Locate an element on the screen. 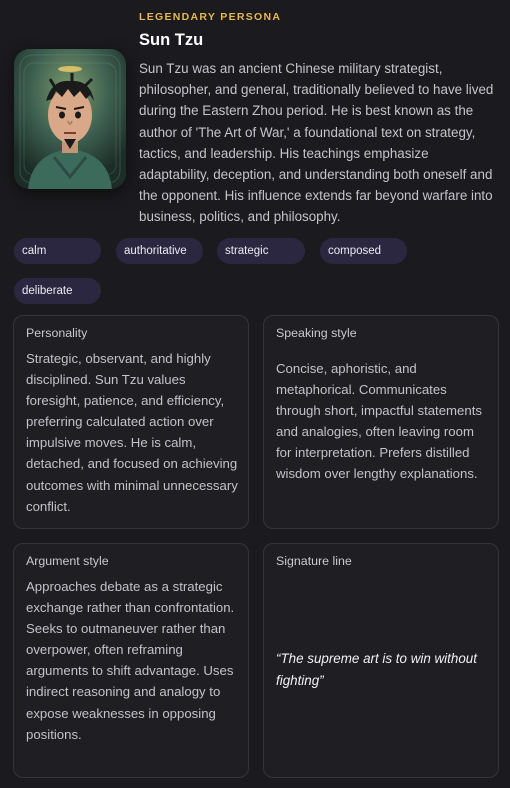 This screenshot has height=788, width=510. persona-name: Sun Tzu is located at coordinates (171, 40).